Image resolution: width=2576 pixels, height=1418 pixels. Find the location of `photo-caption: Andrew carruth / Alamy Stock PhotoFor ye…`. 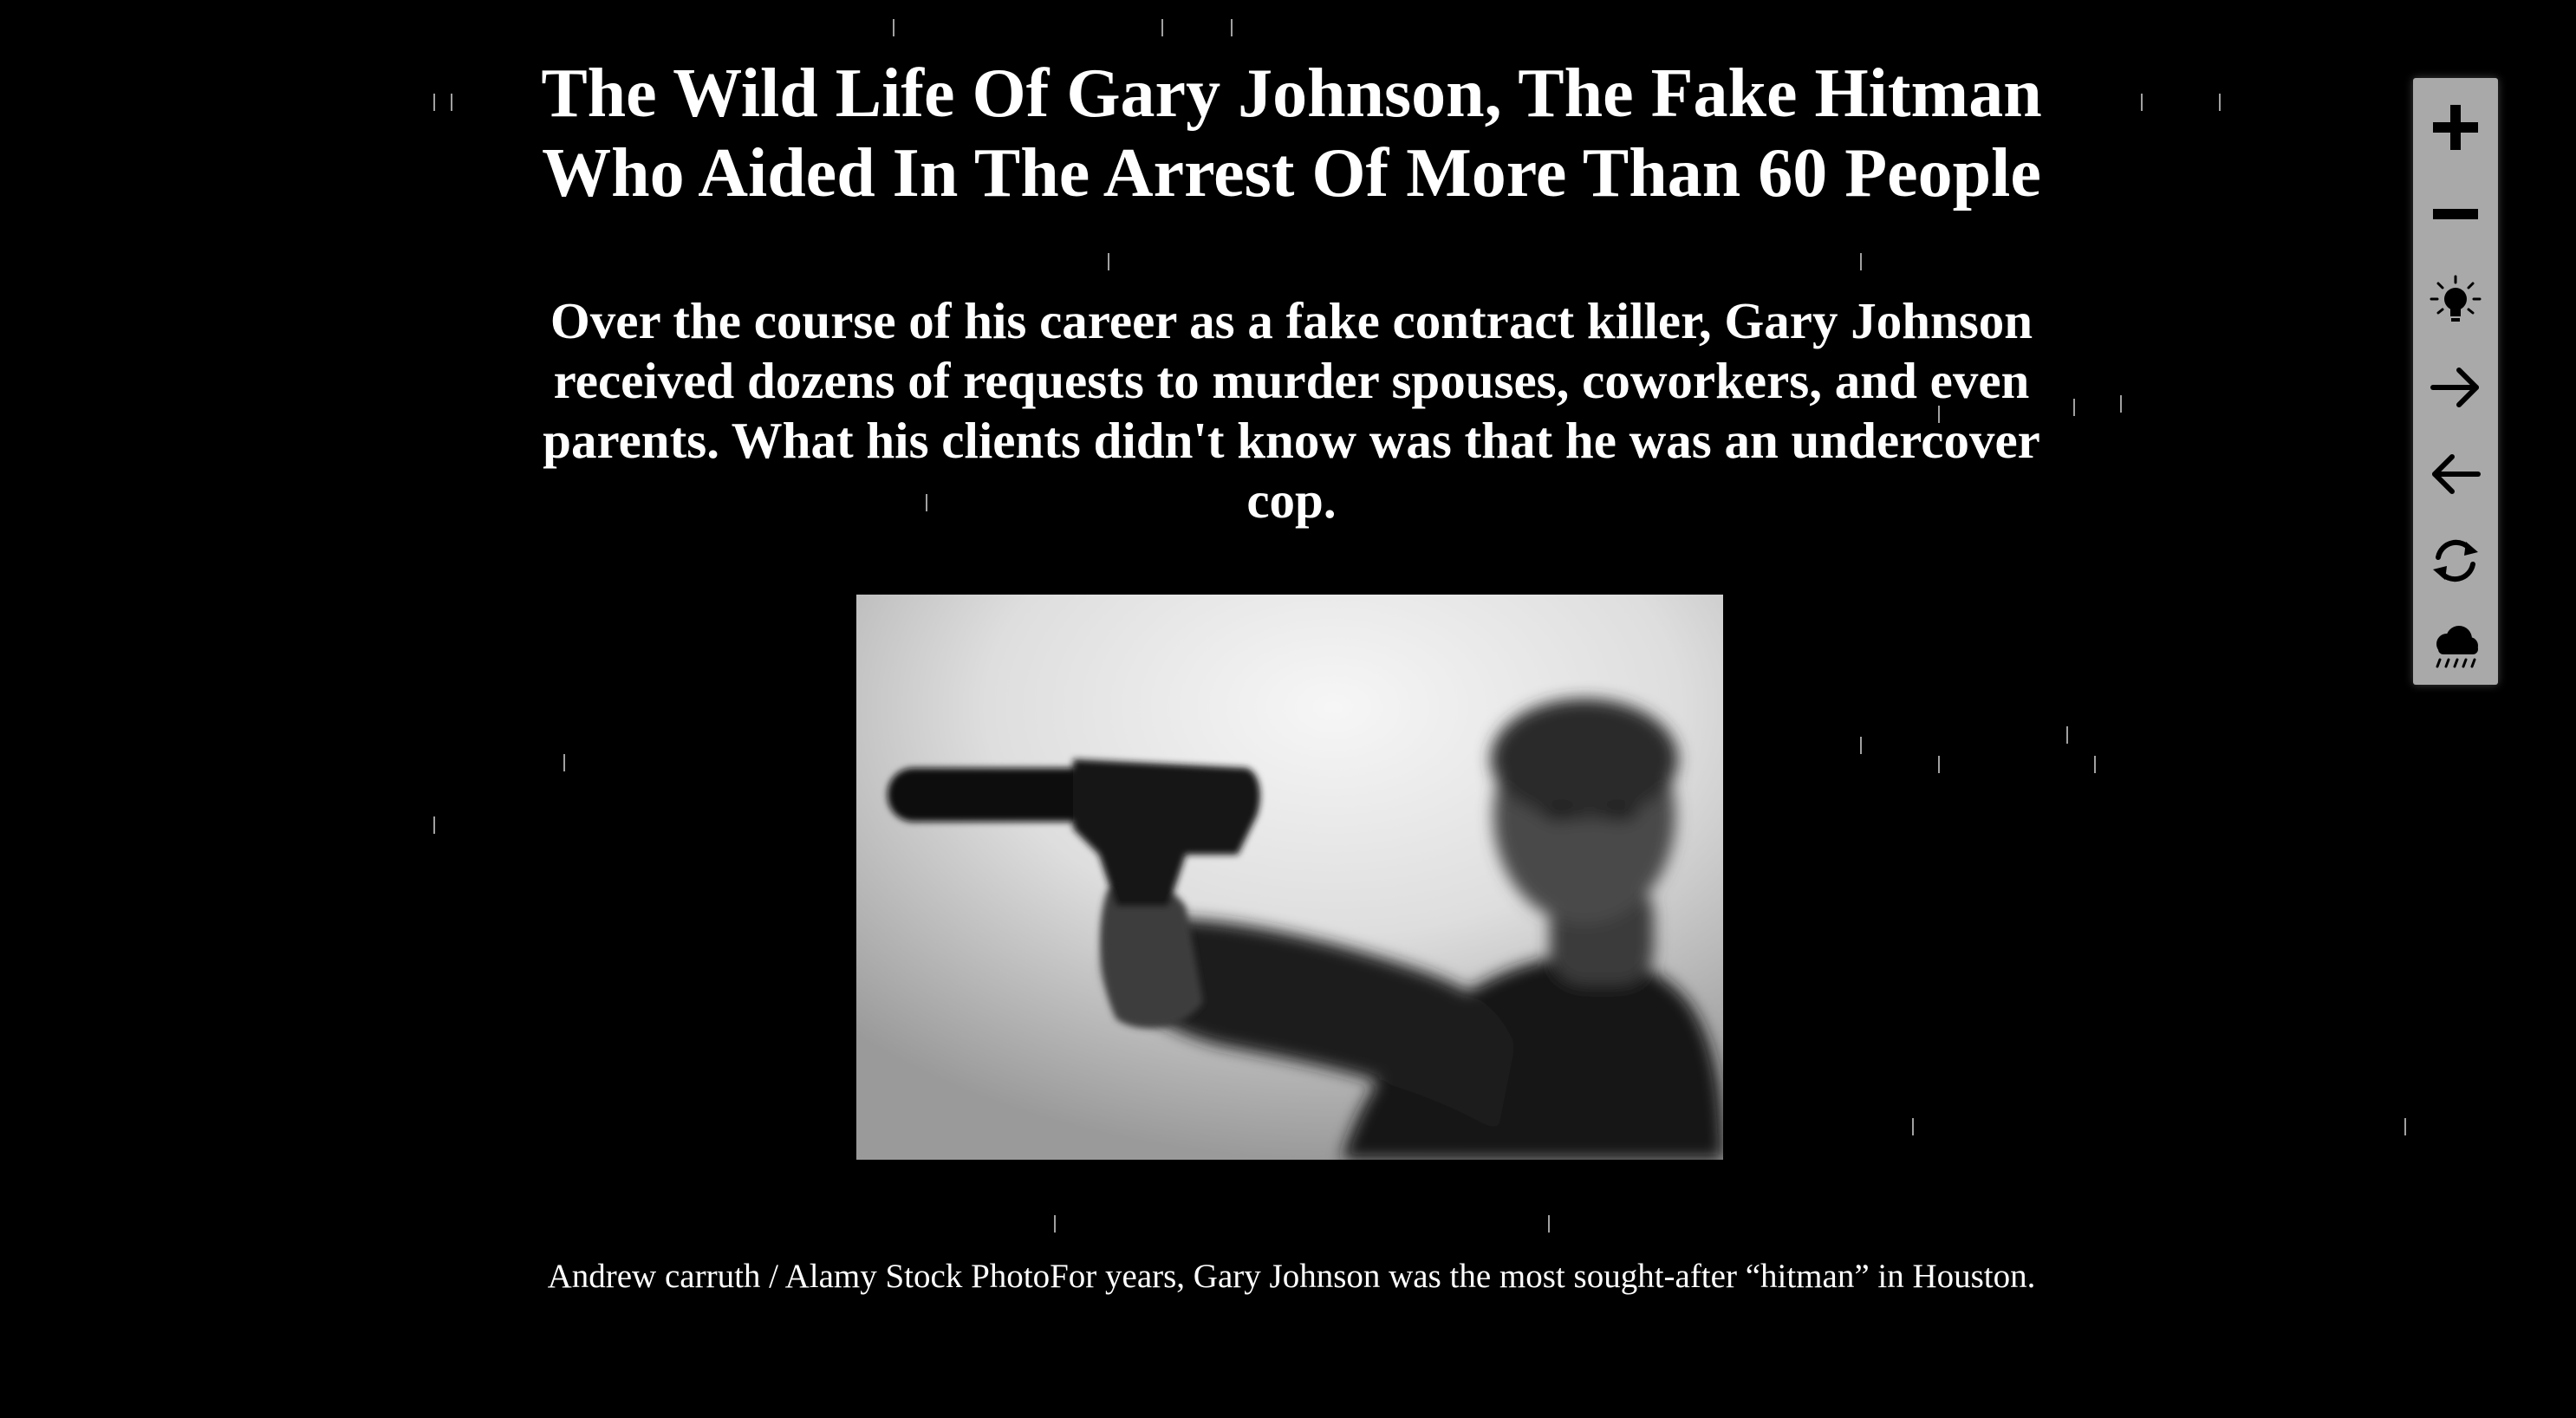

photo-caption: Andrew carruth / Alamy Stock PhotoFor ye… is located at coordinates (1291, 1276).